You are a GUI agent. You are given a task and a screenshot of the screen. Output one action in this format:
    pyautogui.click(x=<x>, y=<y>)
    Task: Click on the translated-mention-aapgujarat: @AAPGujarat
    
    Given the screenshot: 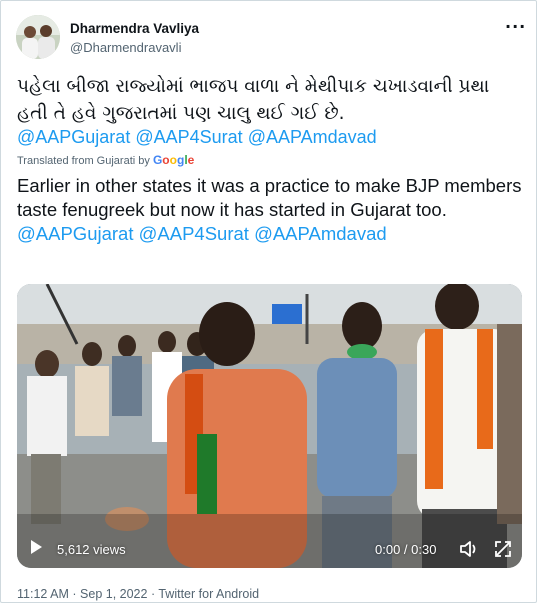 What is the action you would take?
    pyautogui.click(x=75, y=233)
    